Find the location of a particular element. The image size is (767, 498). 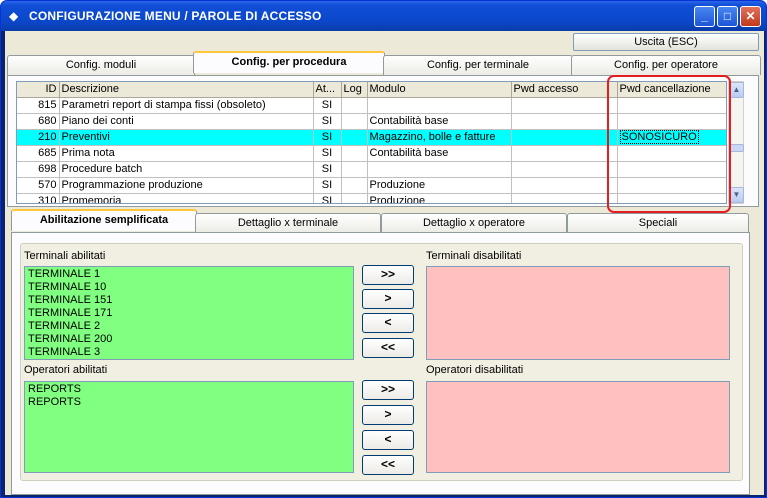

operators-enabled-label: Operatori abilitati is located at coordinates (66, 370).